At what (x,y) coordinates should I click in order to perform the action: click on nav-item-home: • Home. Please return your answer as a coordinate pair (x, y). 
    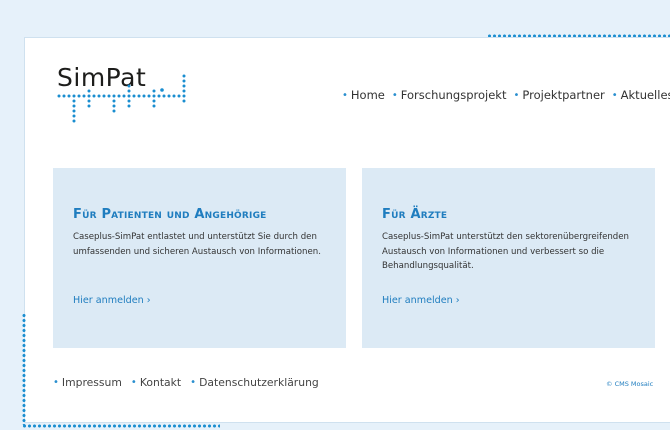
    Looking at the image, I should click on (363, 95).